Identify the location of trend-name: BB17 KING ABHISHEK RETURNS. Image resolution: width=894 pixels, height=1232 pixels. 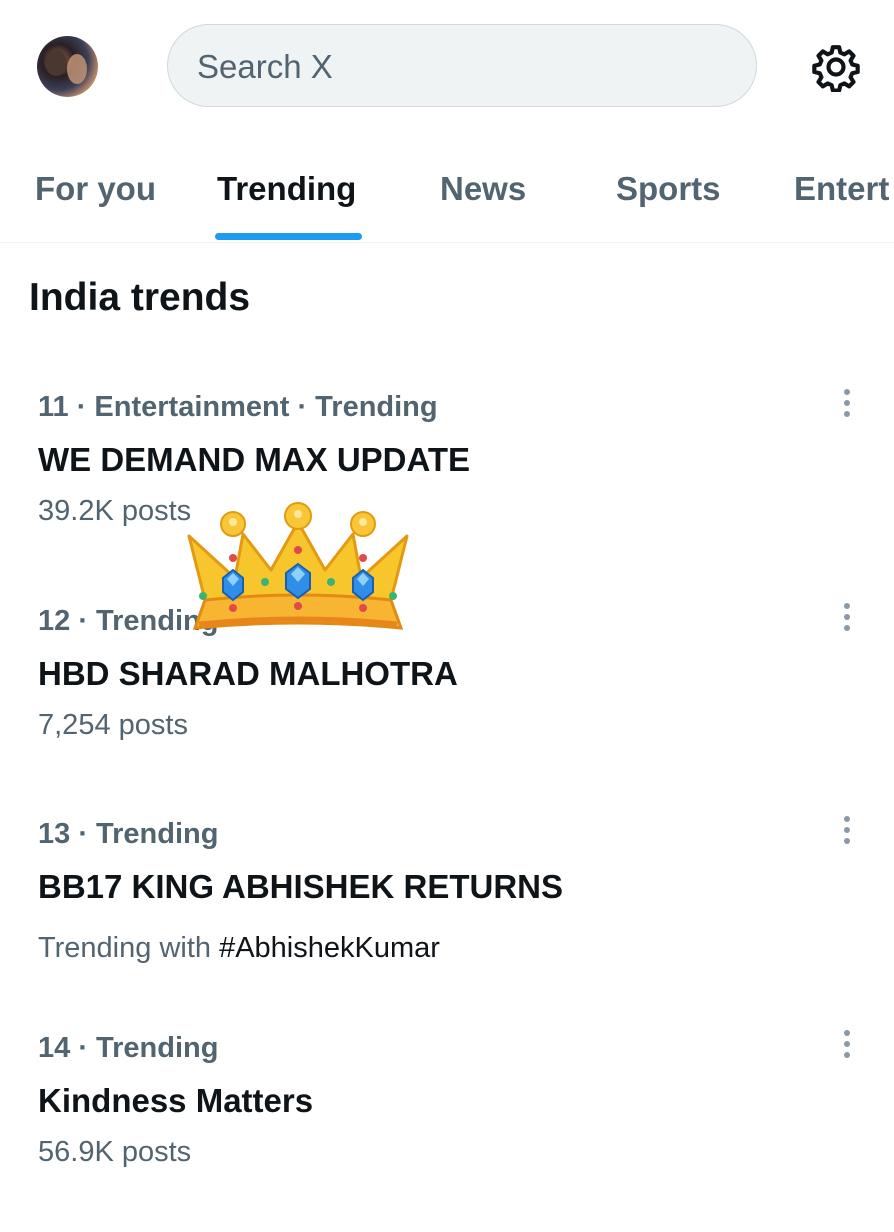
(301, 886).